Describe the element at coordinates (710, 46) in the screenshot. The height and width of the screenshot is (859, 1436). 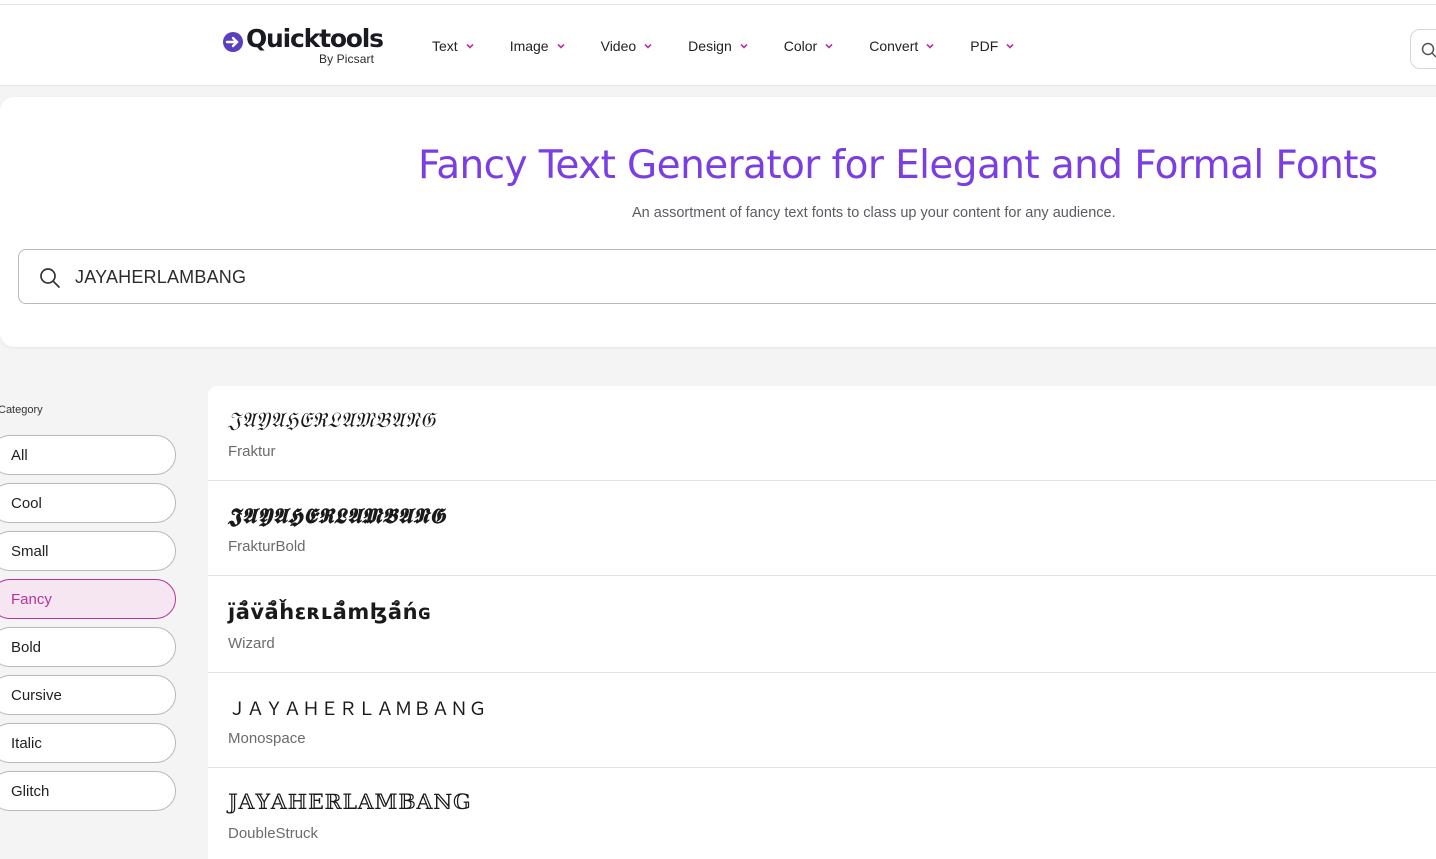
I see `nav-design-label: Design` at that location.